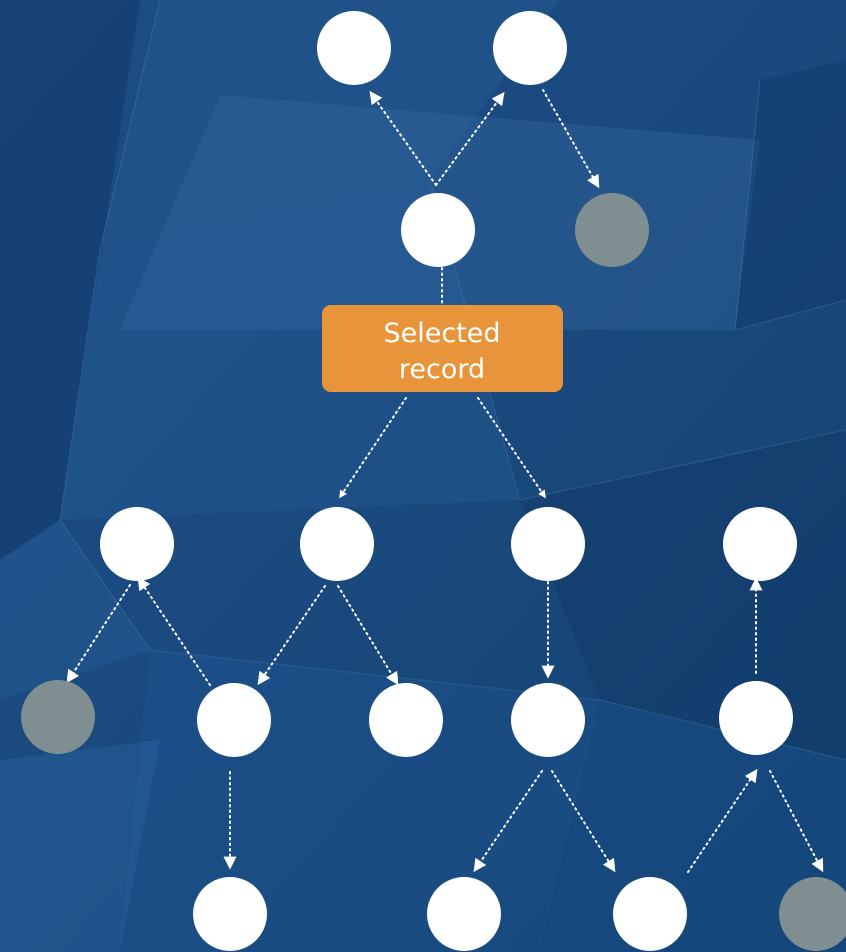 The height and width of the screenshot is (952, 846). What do you see at coordinates (403, 138) in the screenshot?
I see `edge-center-to-top-left` at bounding box center [403, 138].